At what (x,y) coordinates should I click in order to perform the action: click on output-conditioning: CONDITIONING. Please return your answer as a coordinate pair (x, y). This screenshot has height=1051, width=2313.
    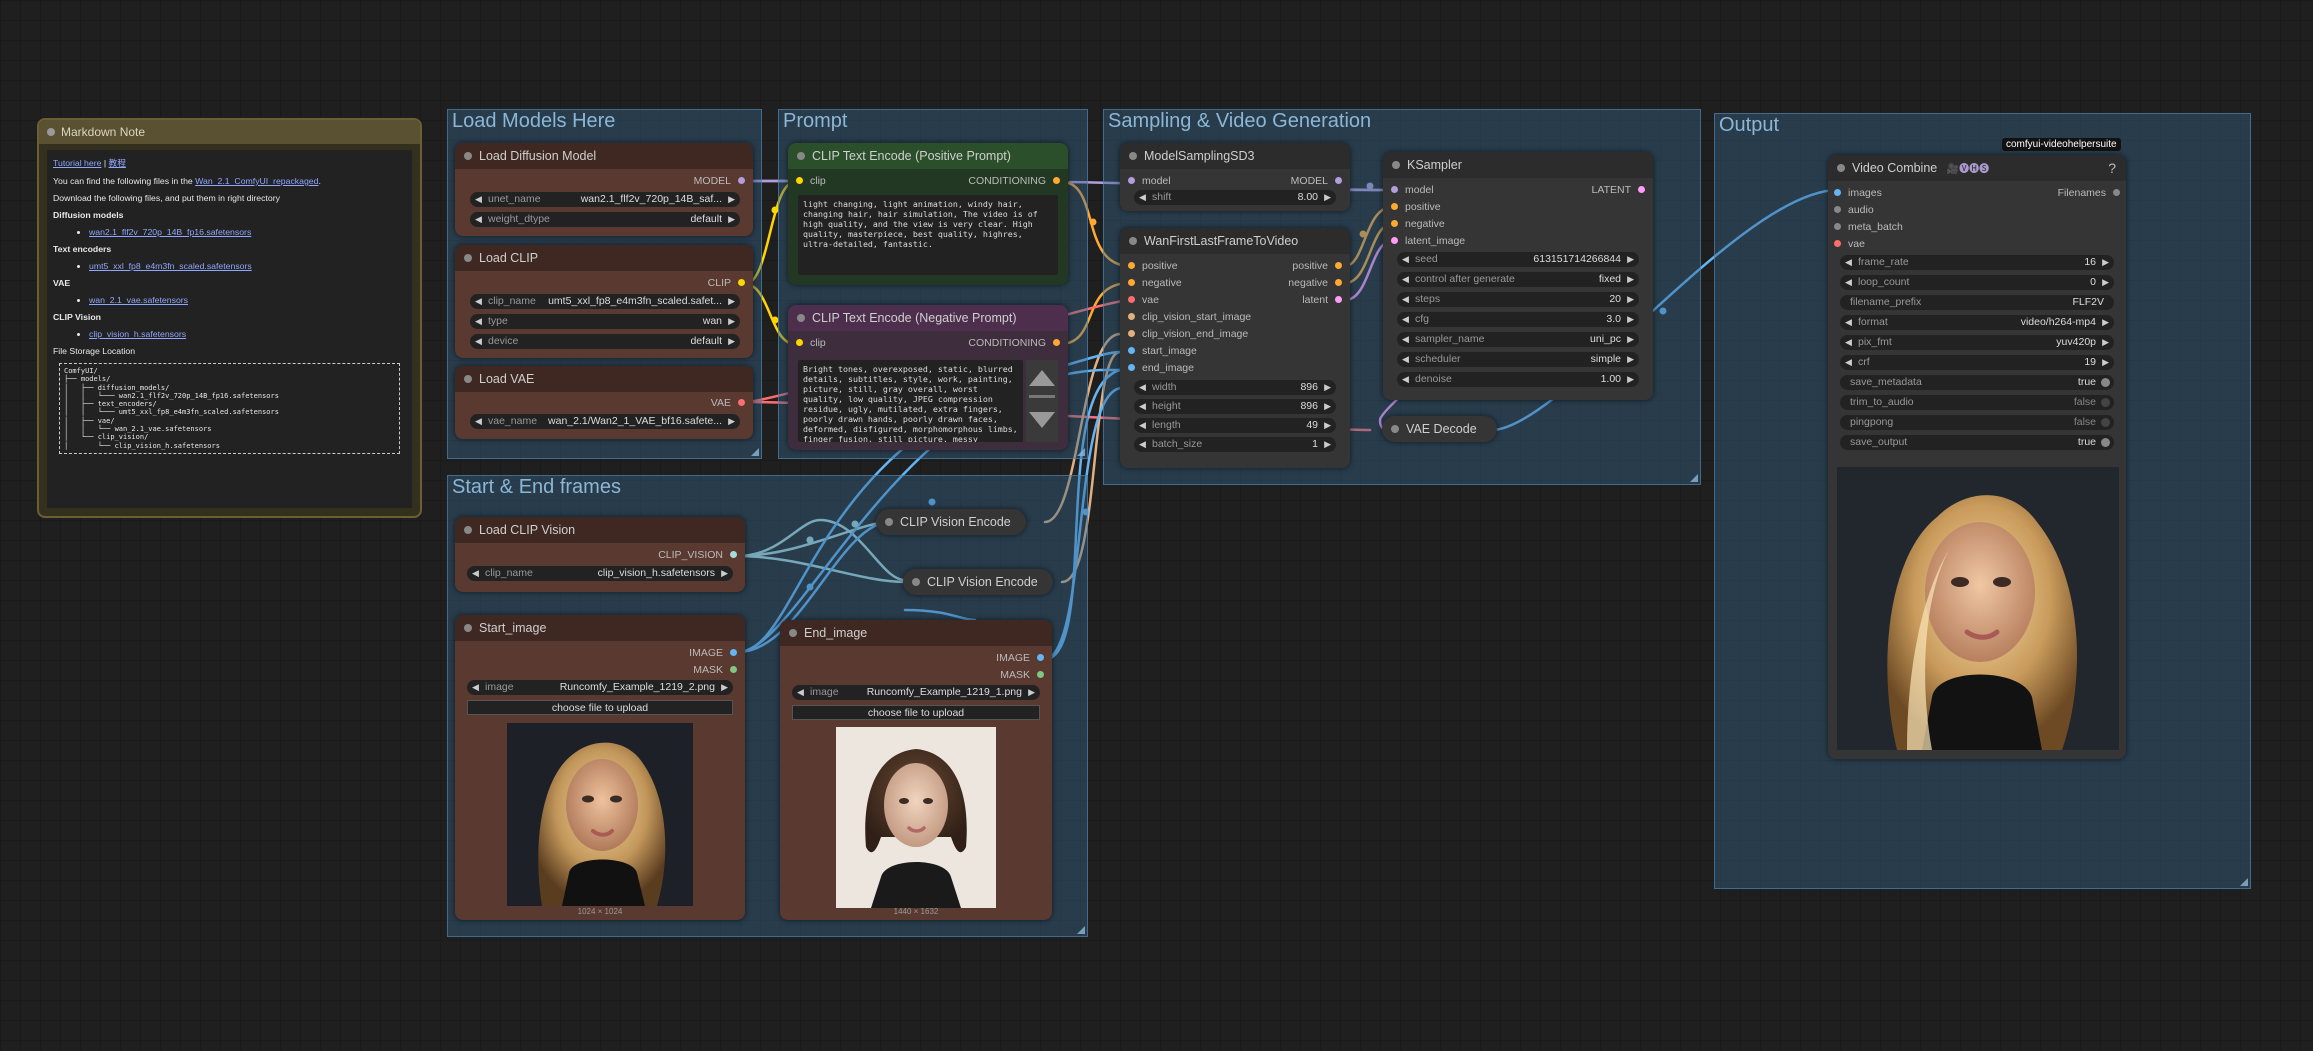
    Looking at the image, I should click on (1014, 181).